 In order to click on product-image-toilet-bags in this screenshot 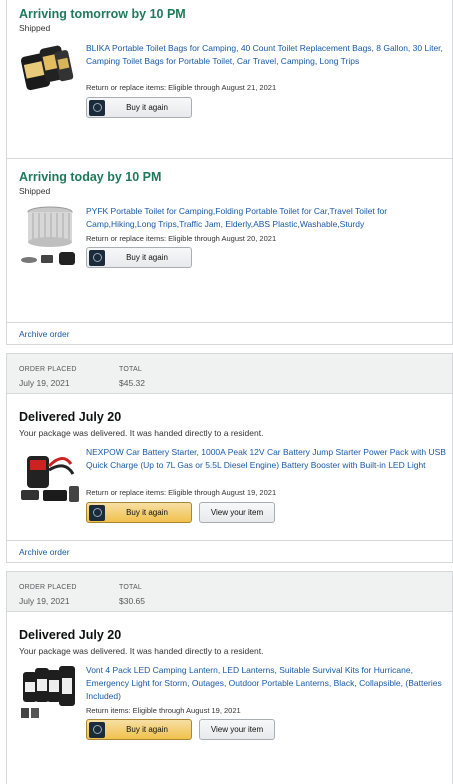, I will do `click(48, 68)`.